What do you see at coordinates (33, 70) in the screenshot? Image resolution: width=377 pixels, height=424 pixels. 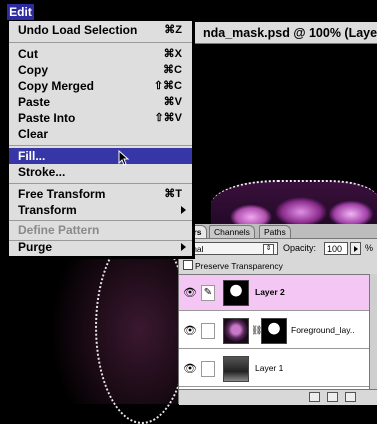 I see `menu-item-label: Copy` at bounding box center [33, 70].